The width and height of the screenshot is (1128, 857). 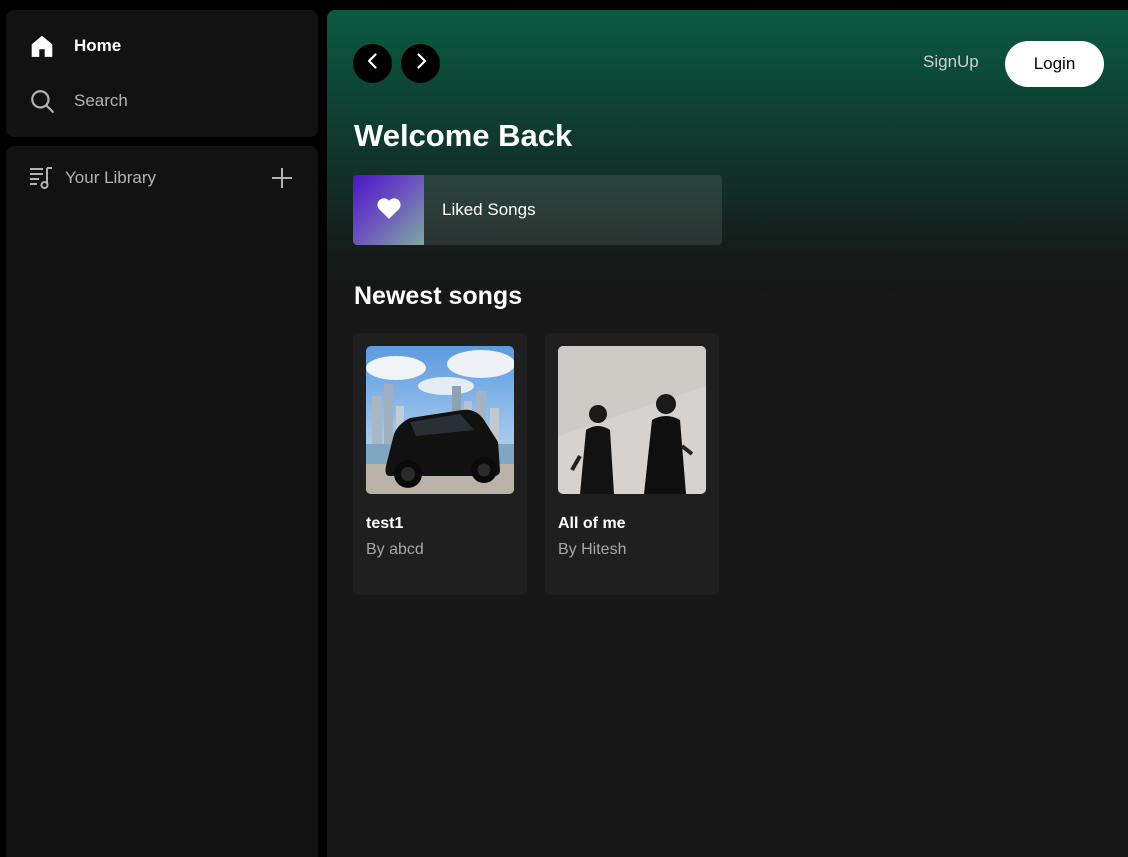 I want to click on back-button, so click(x=372, y=63).